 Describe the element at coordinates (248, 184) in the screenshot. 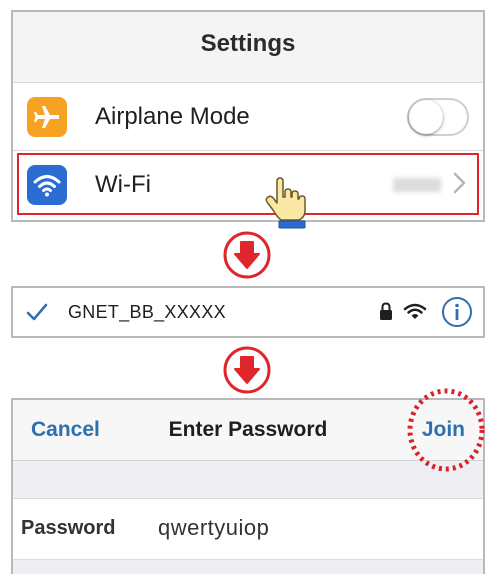

I see `wifi-highlight-box` at that location.